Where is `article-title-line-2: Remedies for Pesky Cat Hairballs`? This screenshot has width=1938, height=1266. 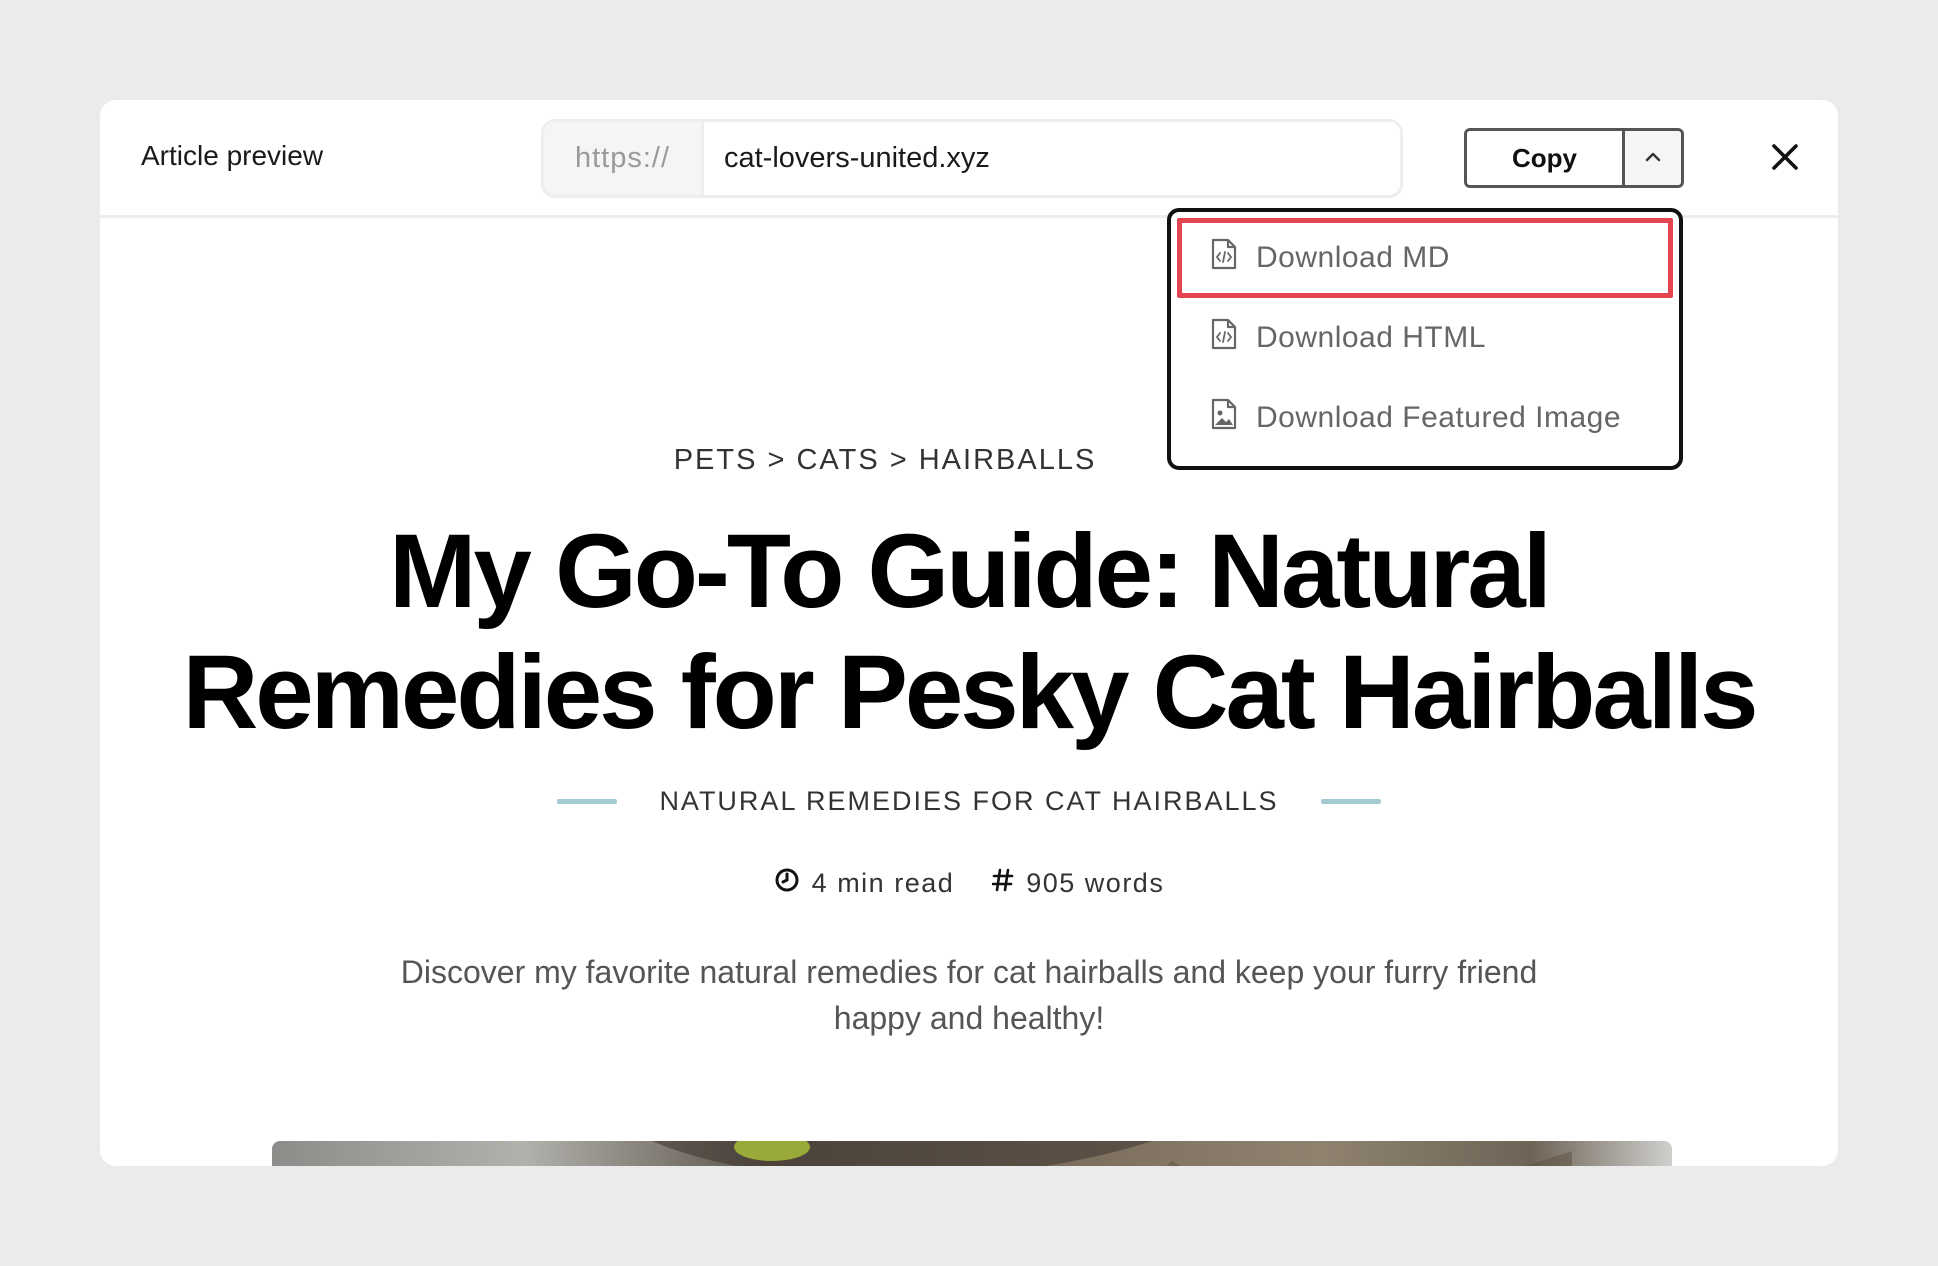 article-title-line-2: Remedies for Pesky Cat Hairballs is located at coordinates (970, 692).